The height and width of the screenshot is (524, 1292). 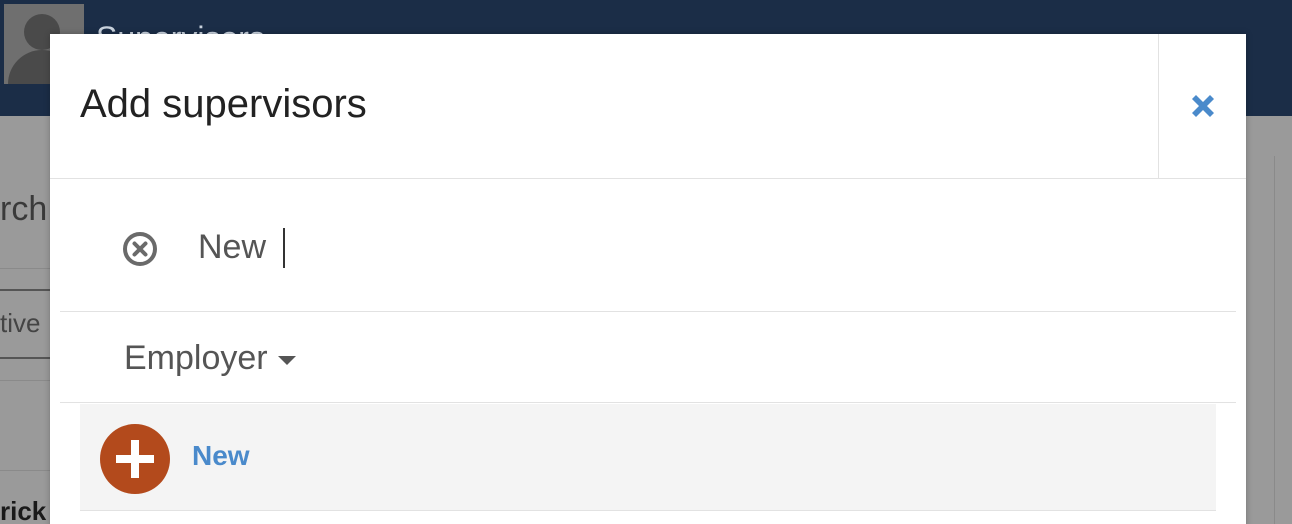 I want to click on text-cursor, so click(x=284, y=248).